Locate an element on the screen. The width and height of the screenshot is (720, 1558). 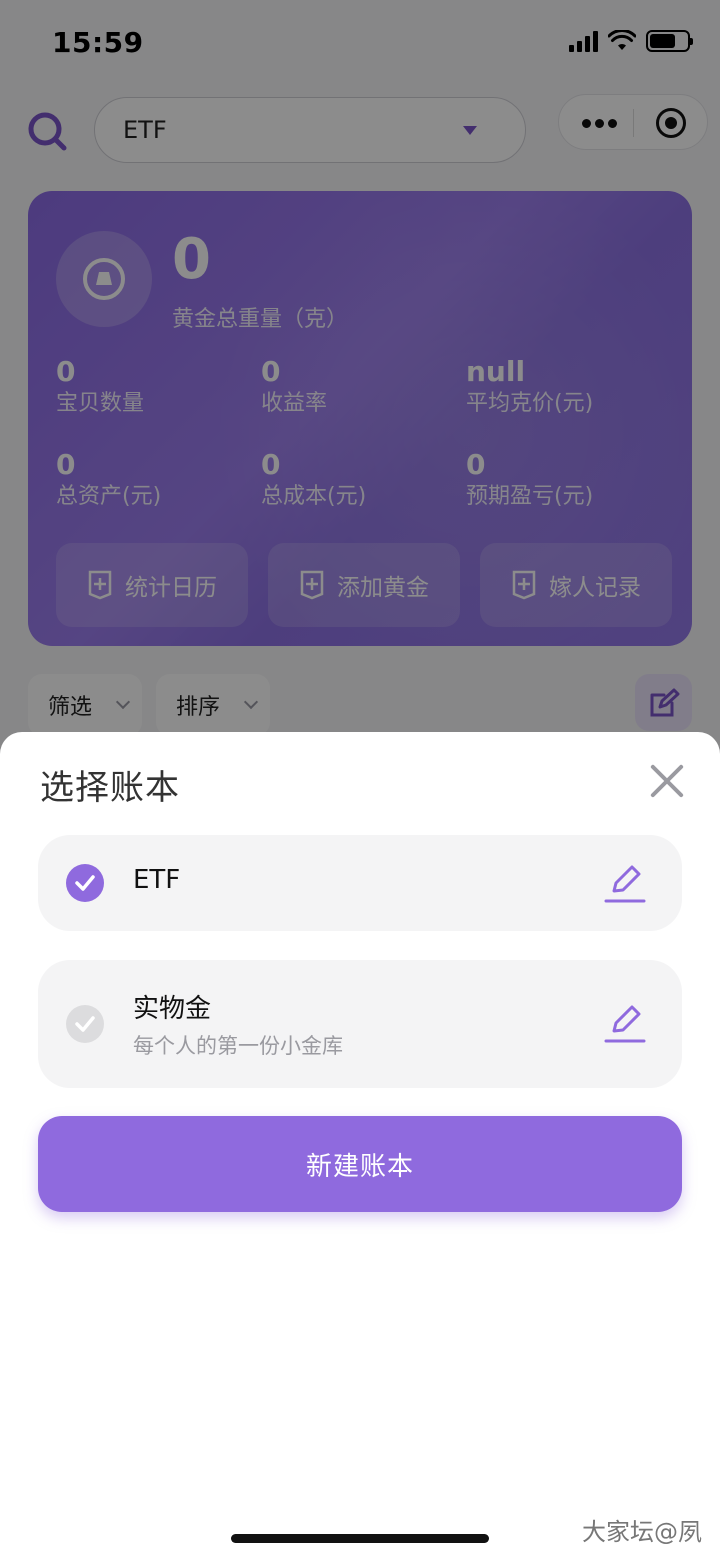
checked-icon is located at coordinates (85, 883).